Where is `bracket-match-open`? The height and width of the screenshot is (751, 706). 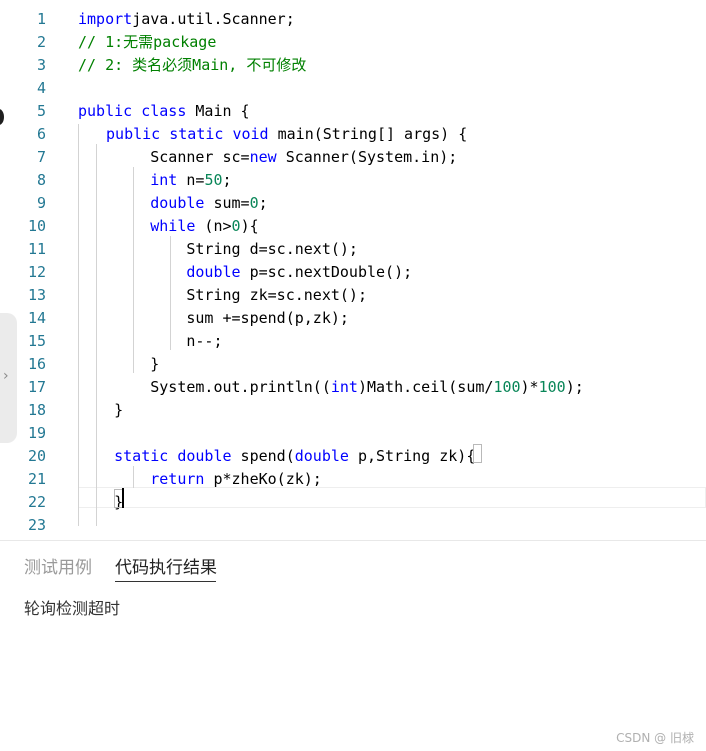
bracket-match-open is located at coordinates (477, 453).